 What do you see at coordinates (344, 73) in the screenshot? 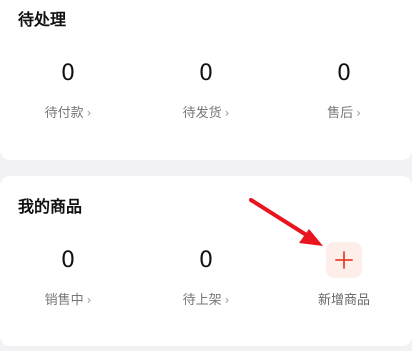
I see `after-sales-count: 0` at bounding box center [344, 73].